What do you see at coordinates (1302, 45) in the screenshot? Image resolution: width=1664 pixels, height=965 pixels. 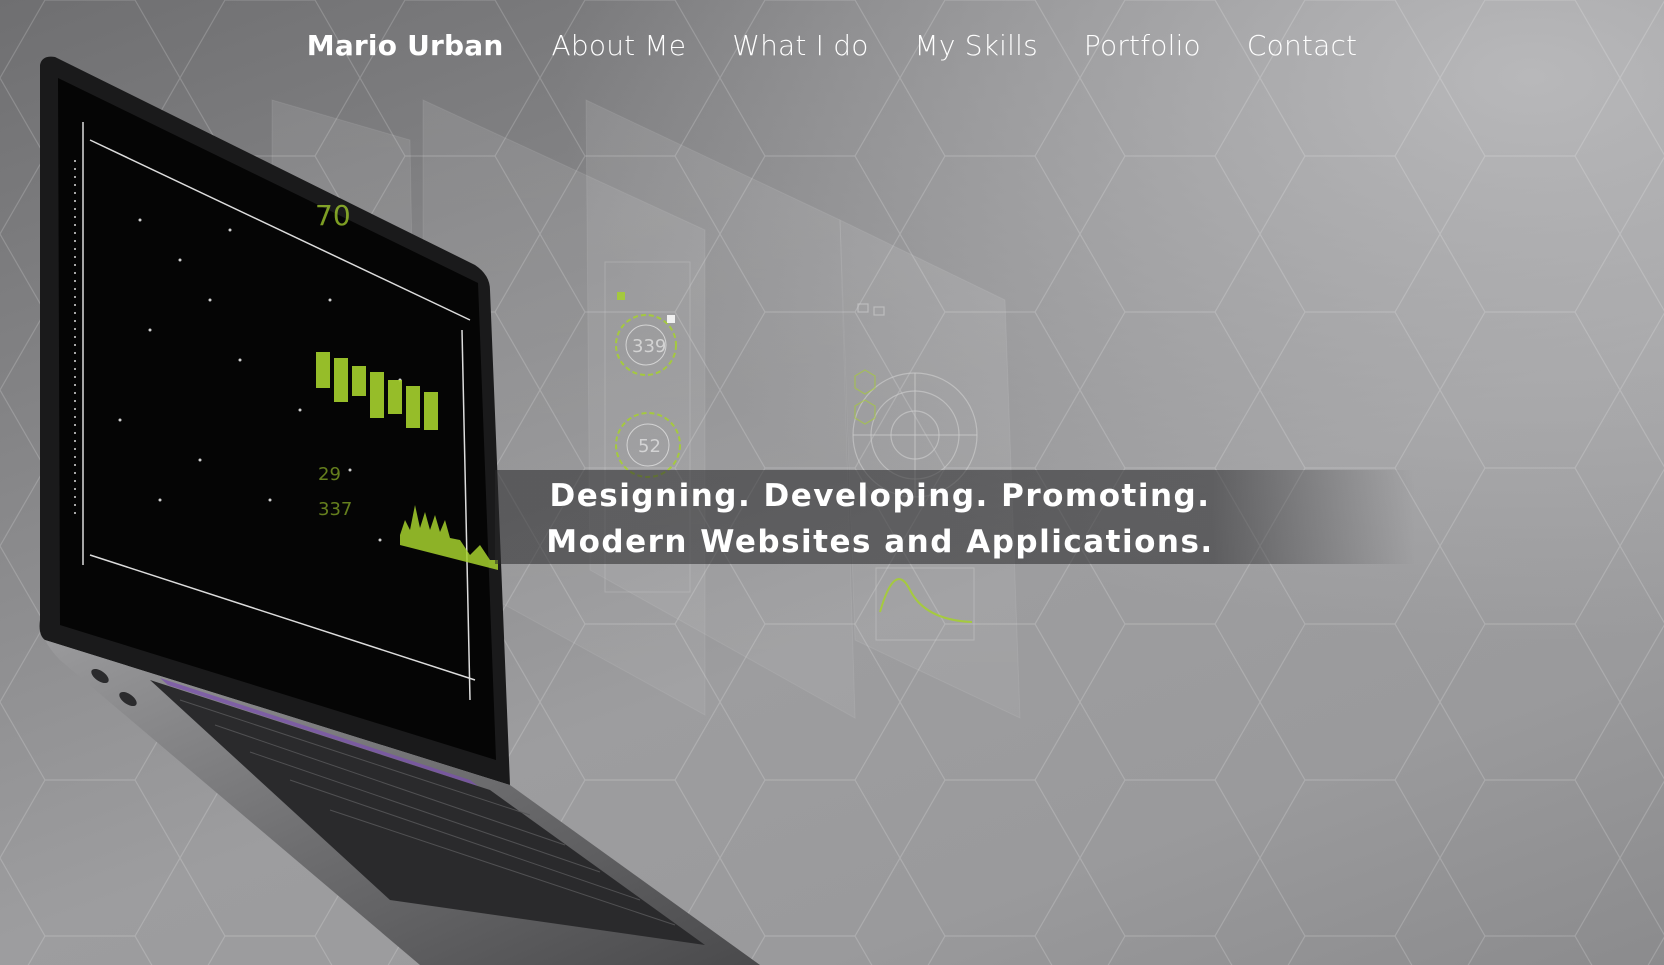 I see `nav-item-contact: Contact` at bounding box center [1302, 45].